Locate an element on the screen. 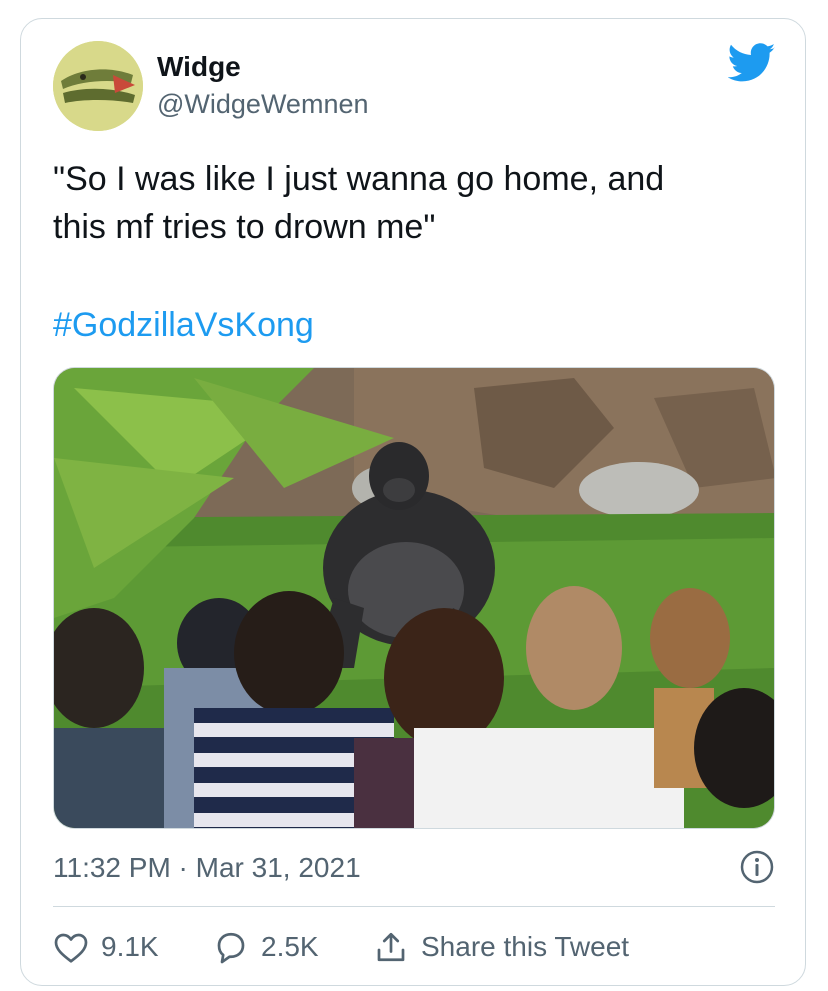  divider is located at coordinates (414, 906).